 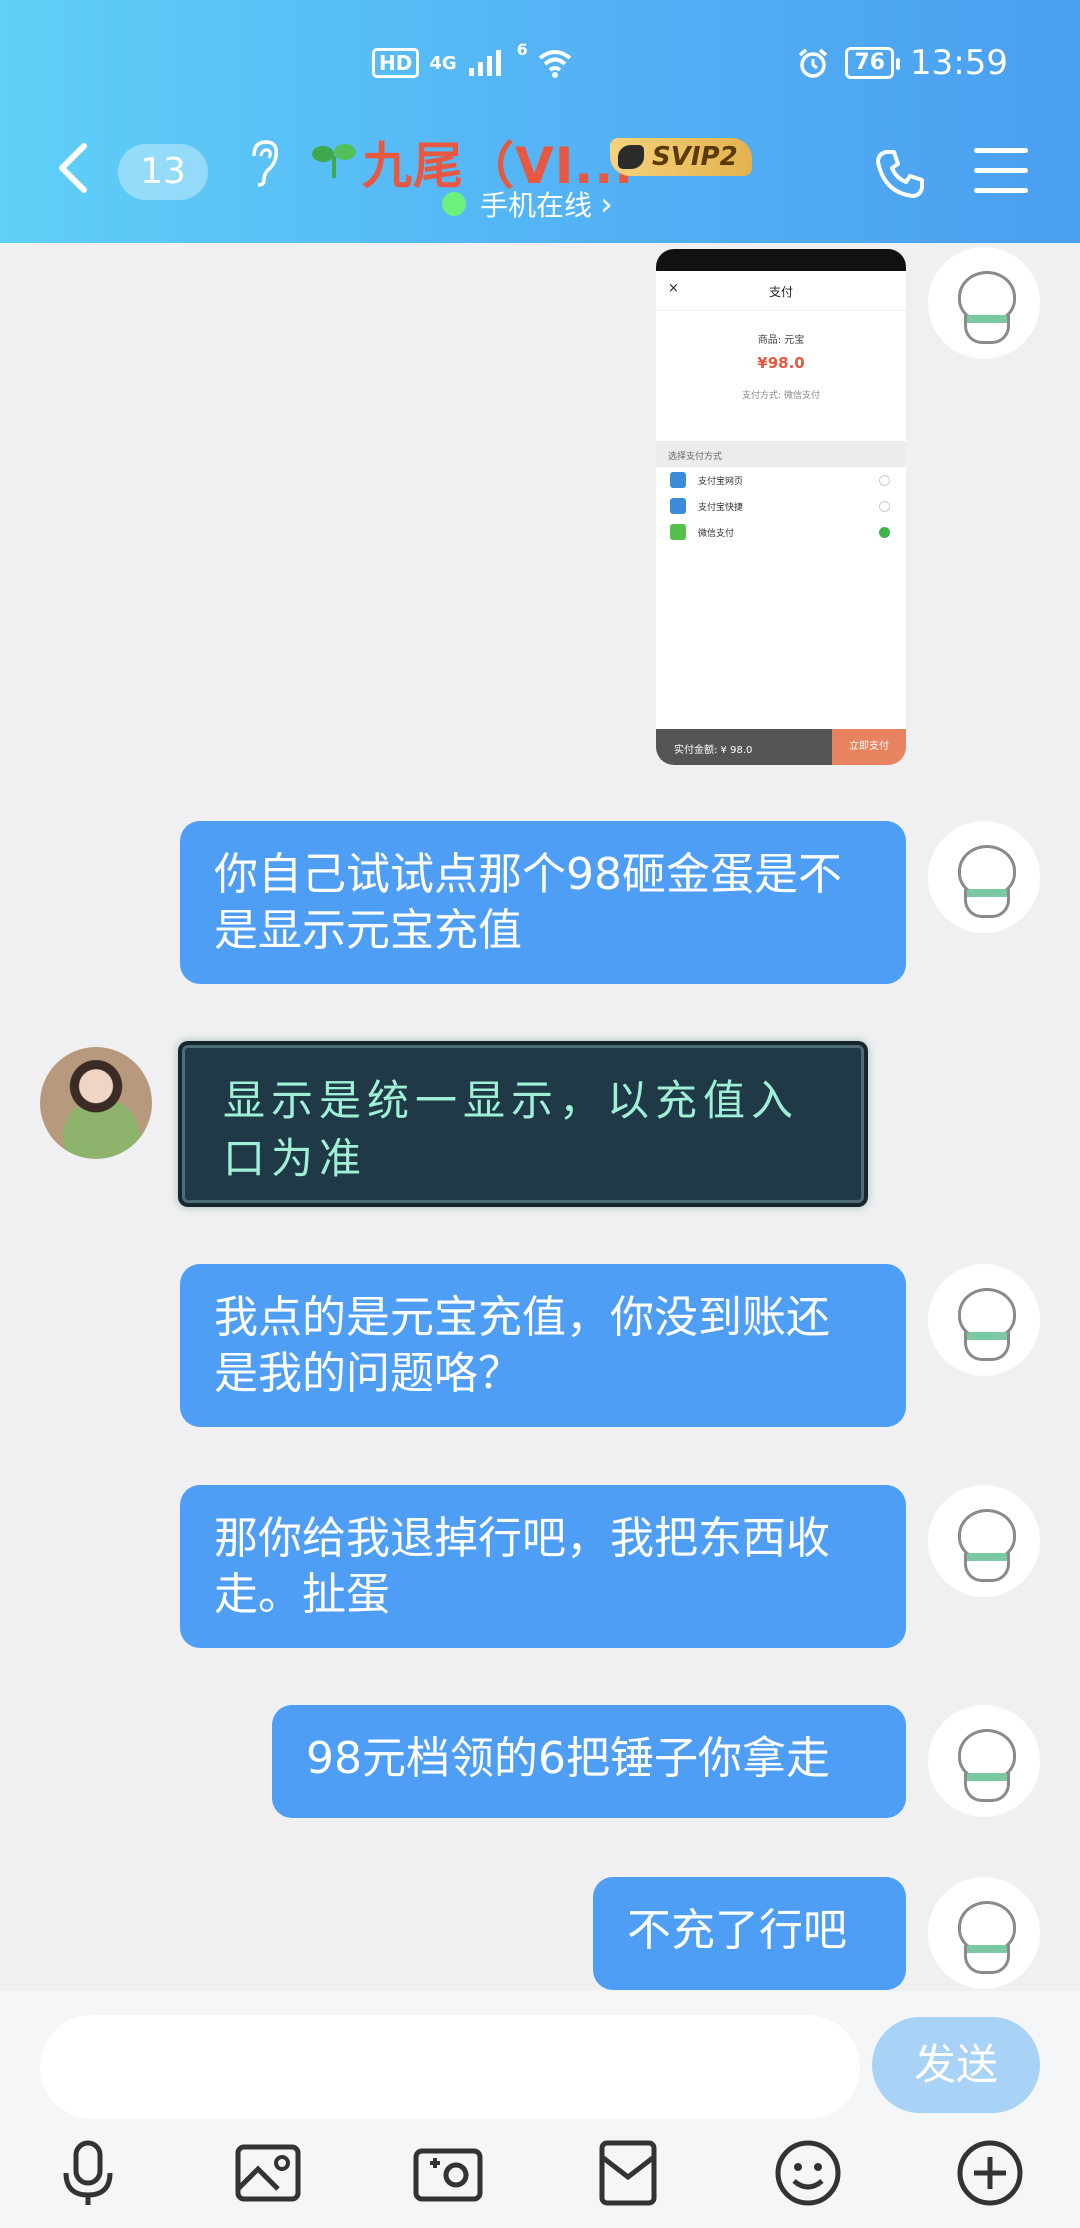 What do you see at coordinates (781, 454) in the screenshot?
I see `screenshot-section-label: 选择支付方式` at bounding box center [781, 454].